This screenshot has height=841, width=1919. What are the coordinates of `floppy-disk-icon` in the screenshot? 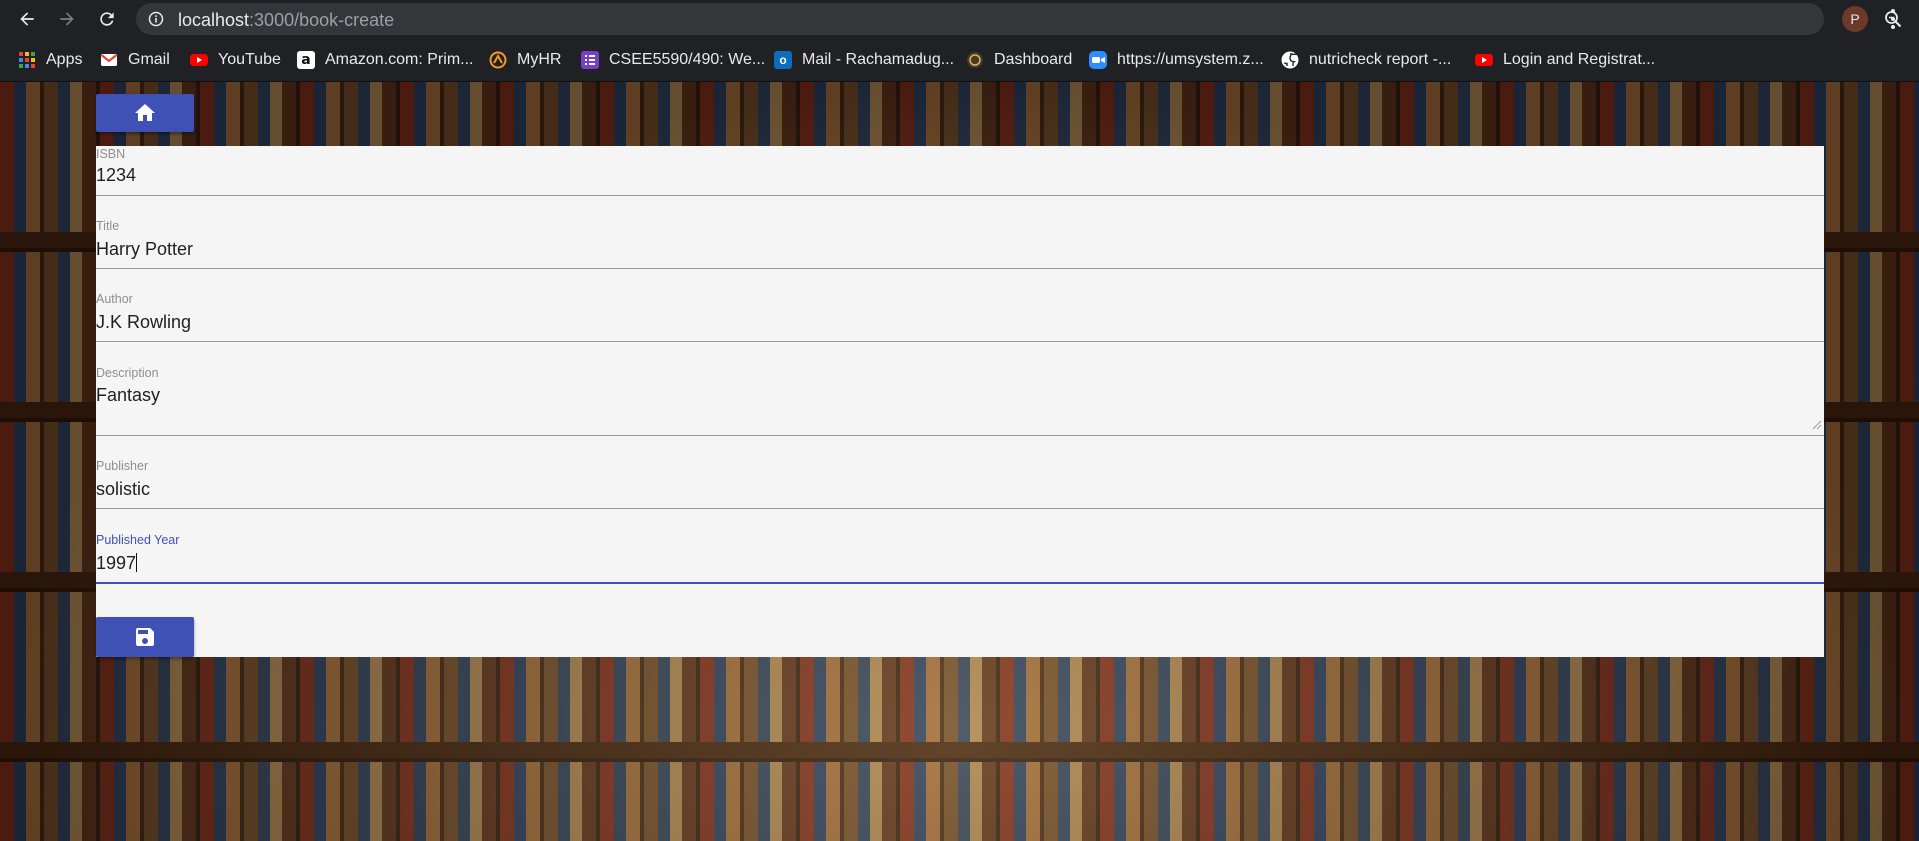 It's located at (145, 637).